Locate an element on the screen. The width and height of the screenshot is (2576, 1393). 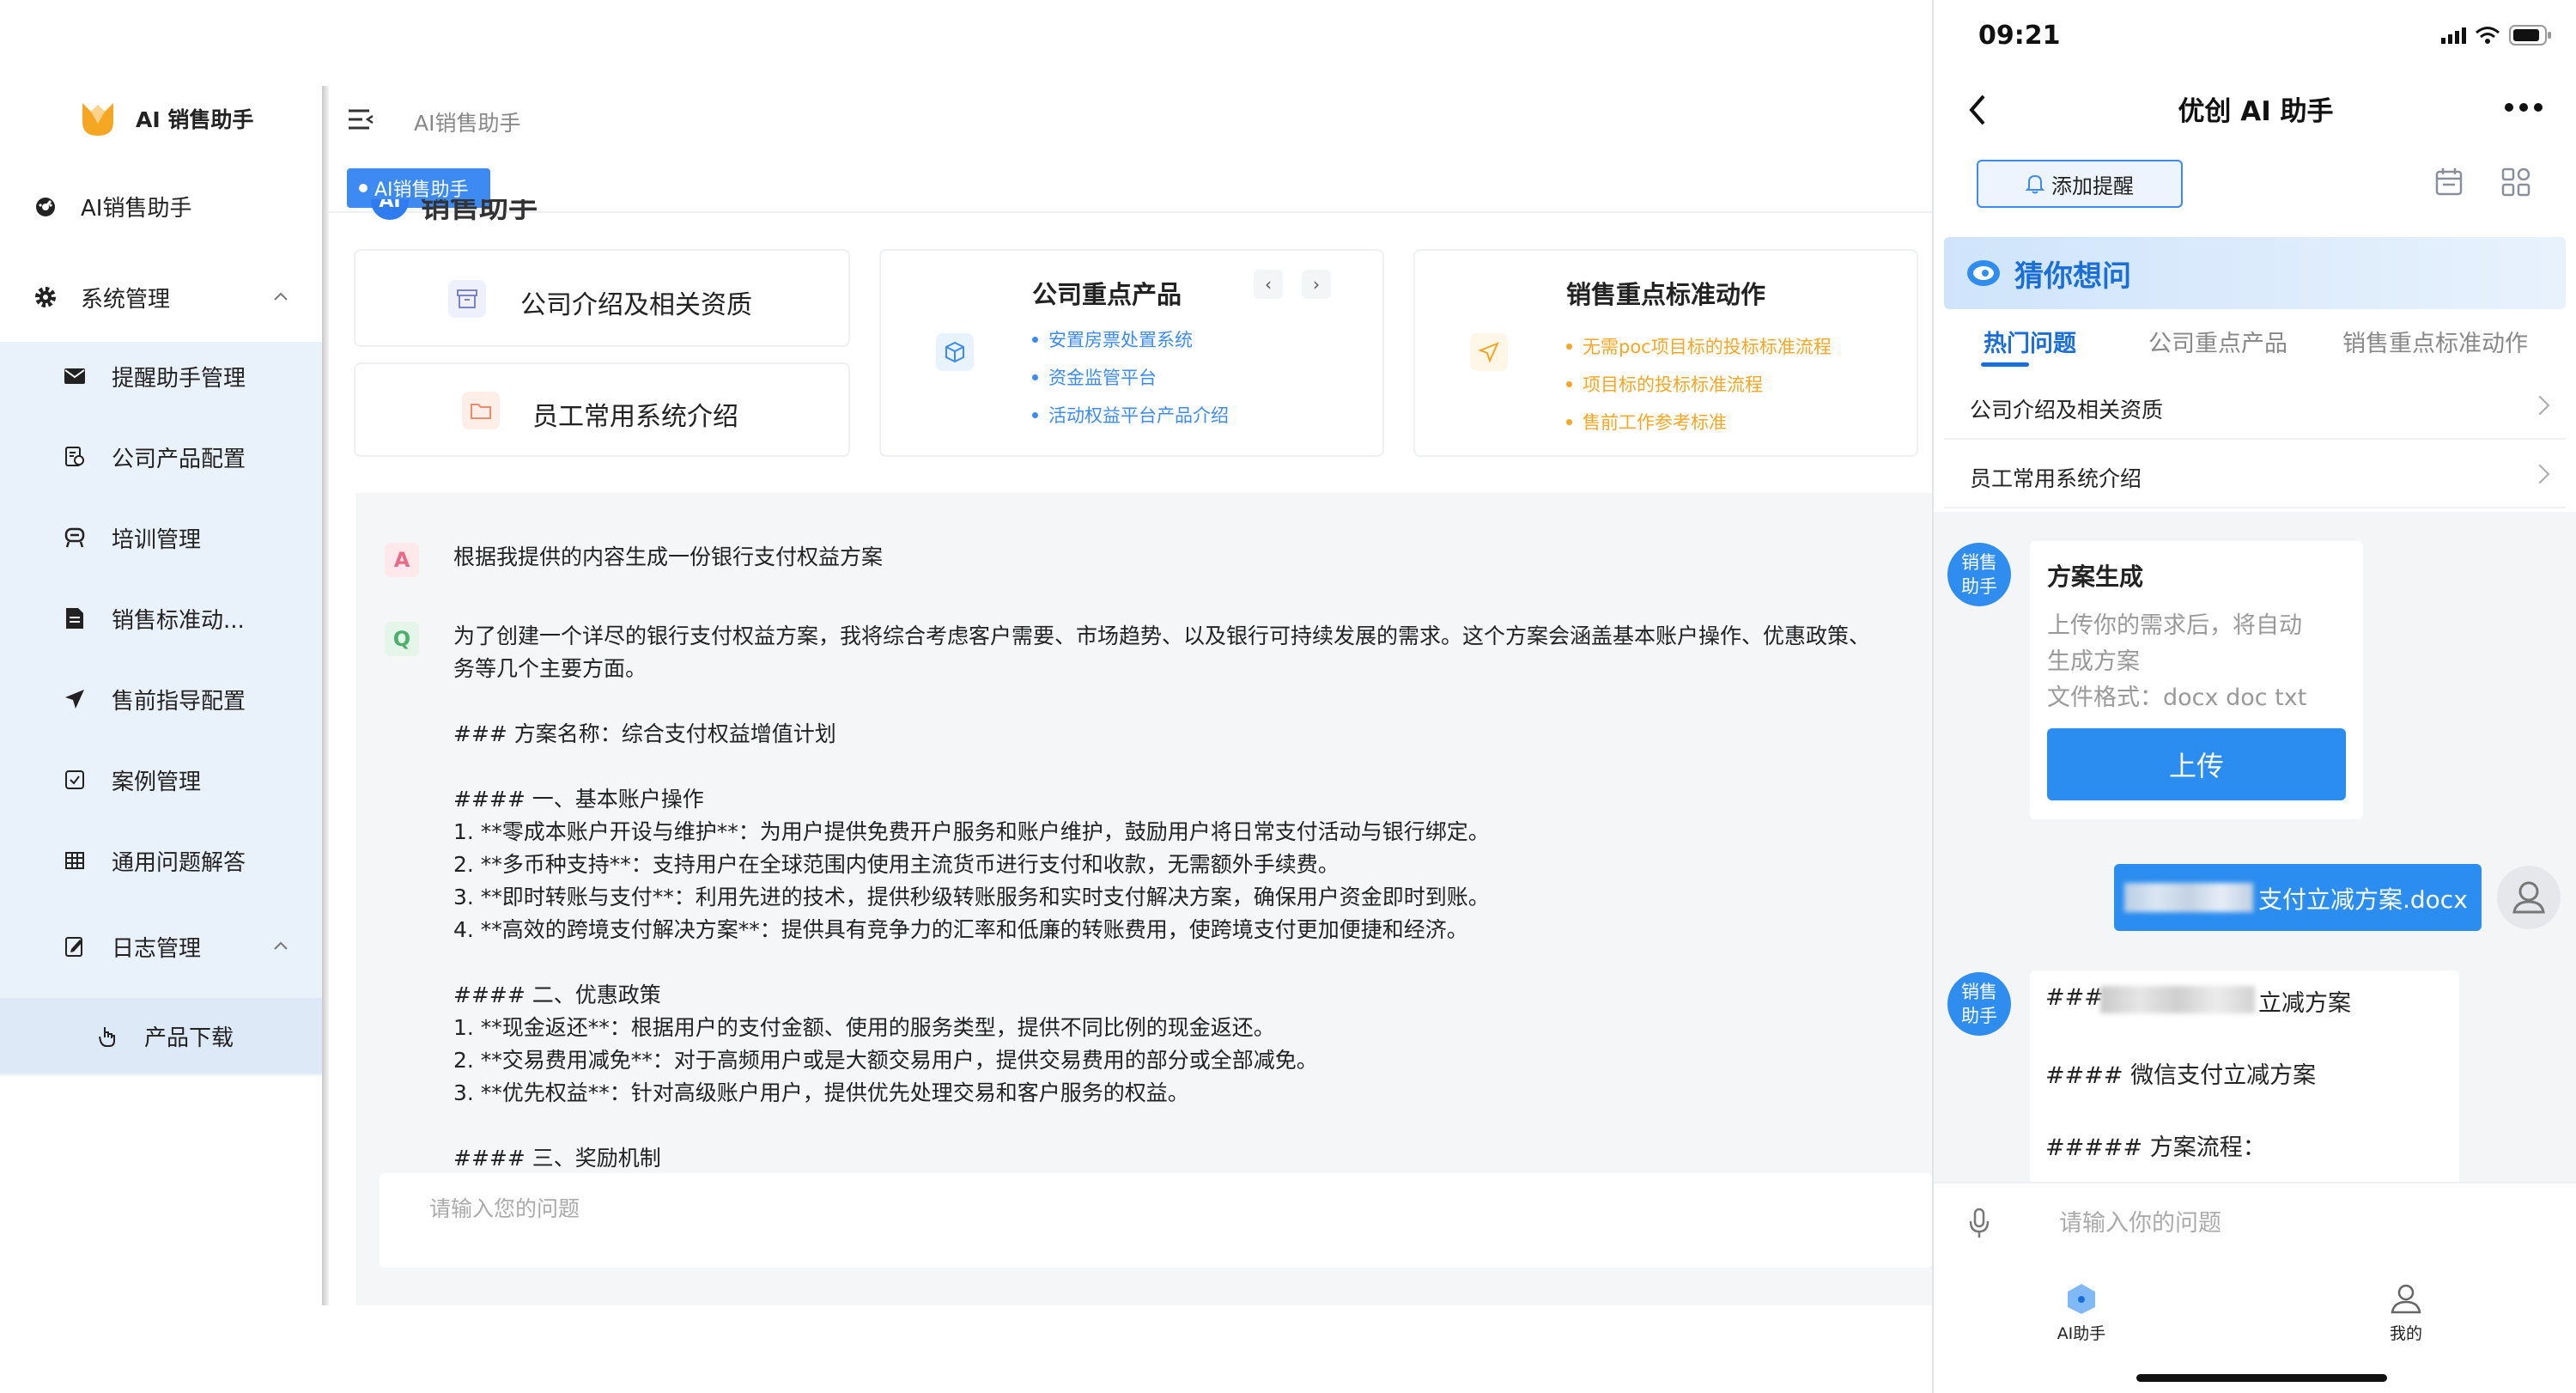
brand-name: AI 销售助手 is located at coordinates (195, 119).